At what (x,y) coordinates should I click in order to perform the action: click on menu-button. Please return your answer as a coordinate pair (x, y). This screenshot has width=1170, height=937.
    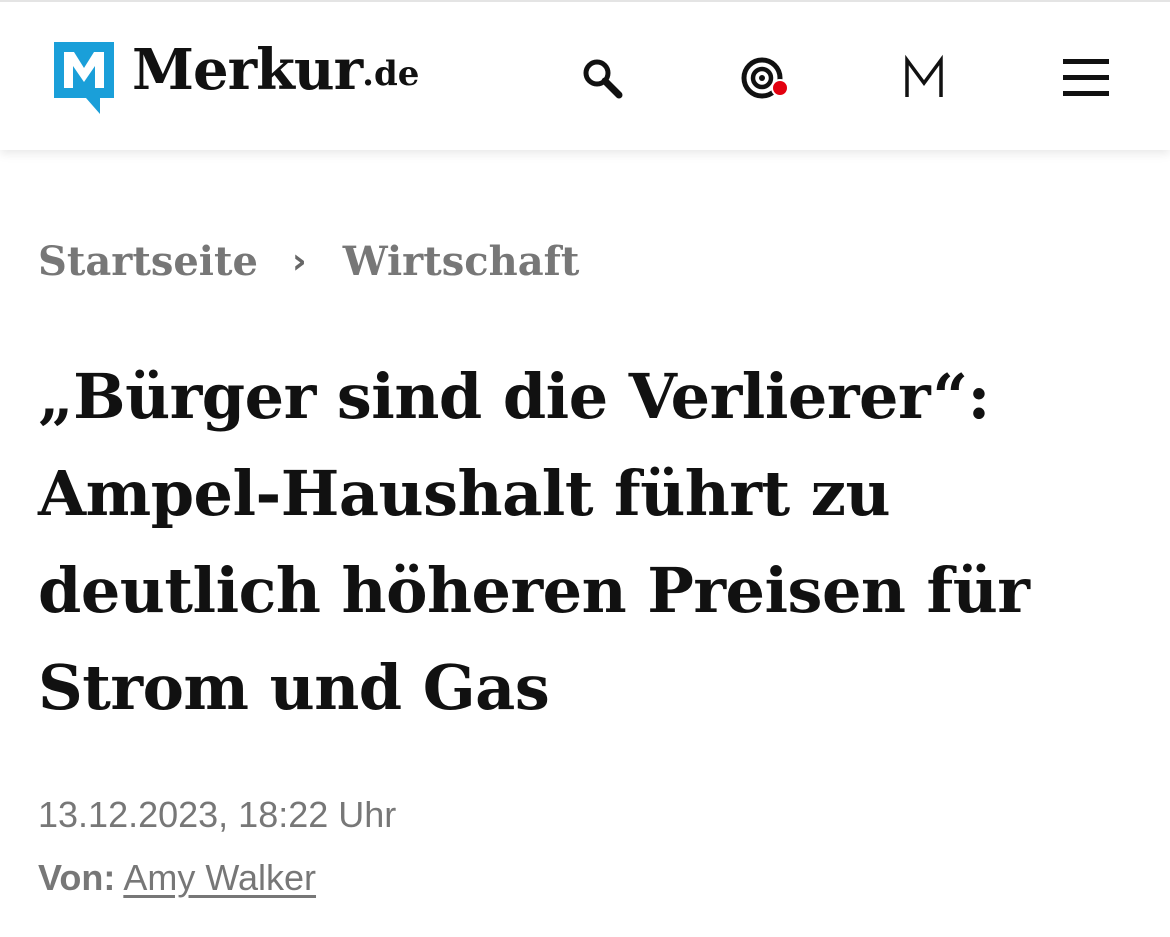
    Looking at the image, I should click on (1086, 78).